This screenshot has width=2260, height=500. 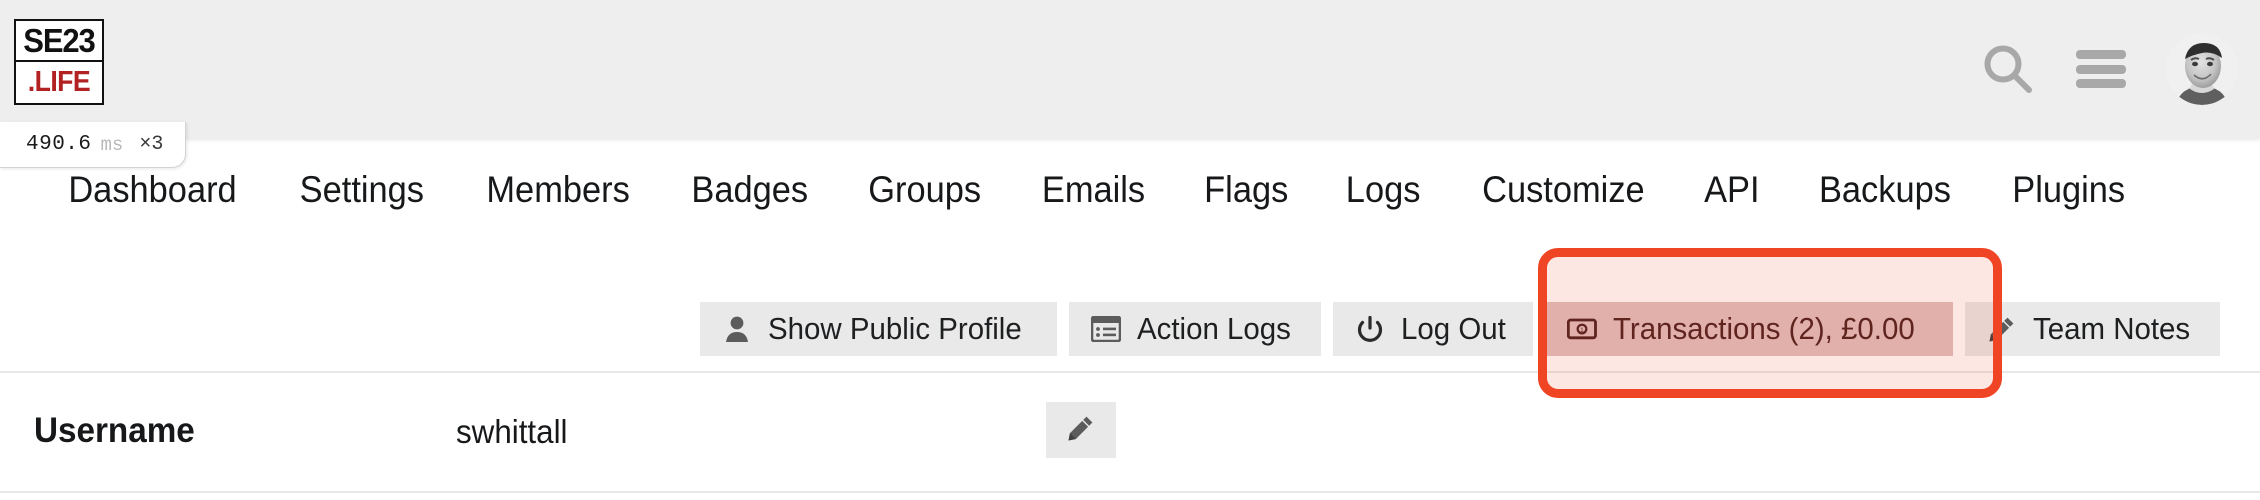 I want to click on nav-item-members: Members, so click(x=558, y=190).